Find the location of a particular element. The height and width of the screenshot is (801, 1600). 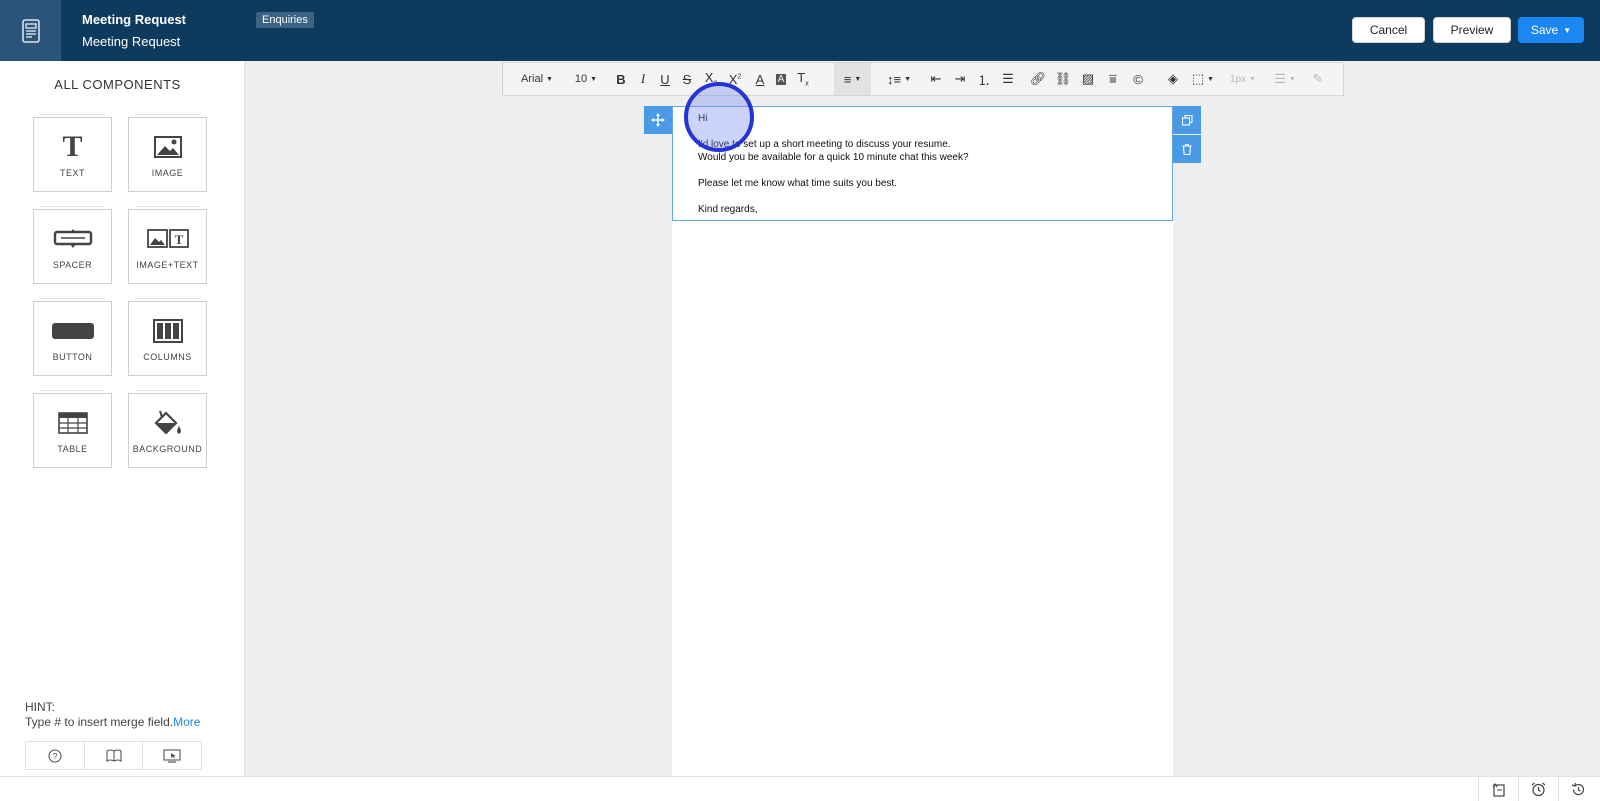

component-button: BUTTON is located at coordinates (72, 337).